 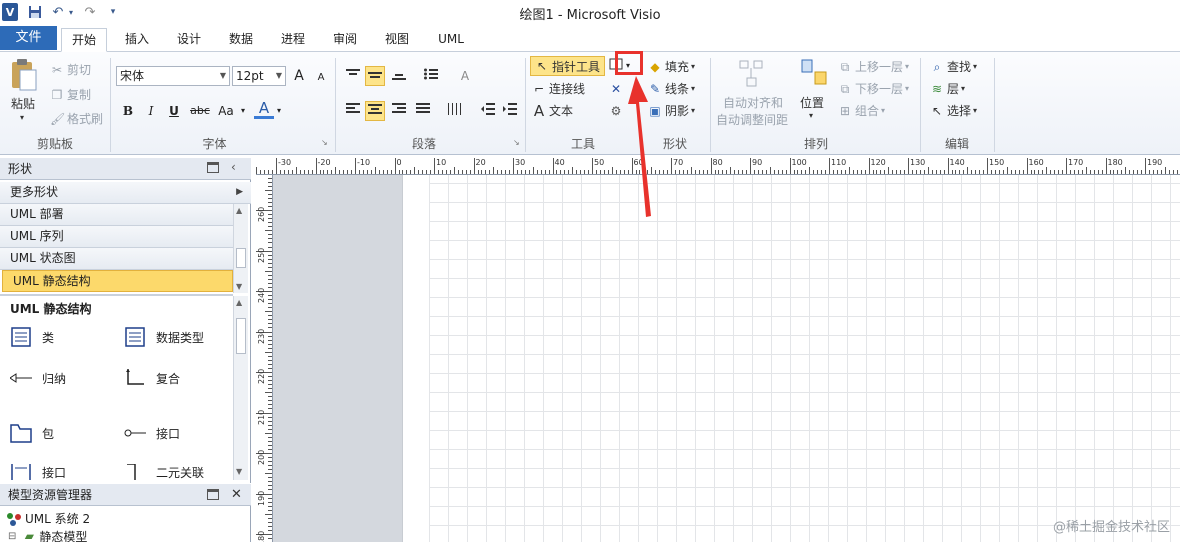 I want to click on shape-composition: 复合, so click(x=152, y=378).